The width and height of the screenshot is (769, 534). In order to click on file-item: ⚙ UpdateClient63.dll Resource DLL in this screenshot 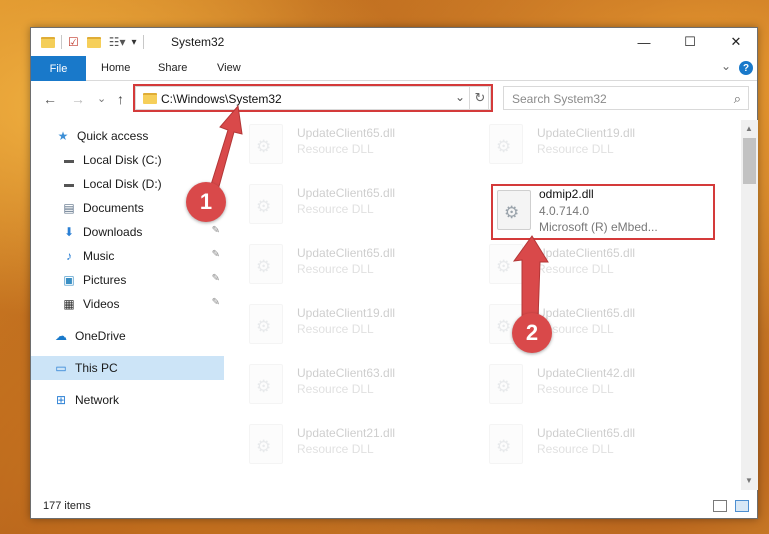, I will do `click(337, 384)`.